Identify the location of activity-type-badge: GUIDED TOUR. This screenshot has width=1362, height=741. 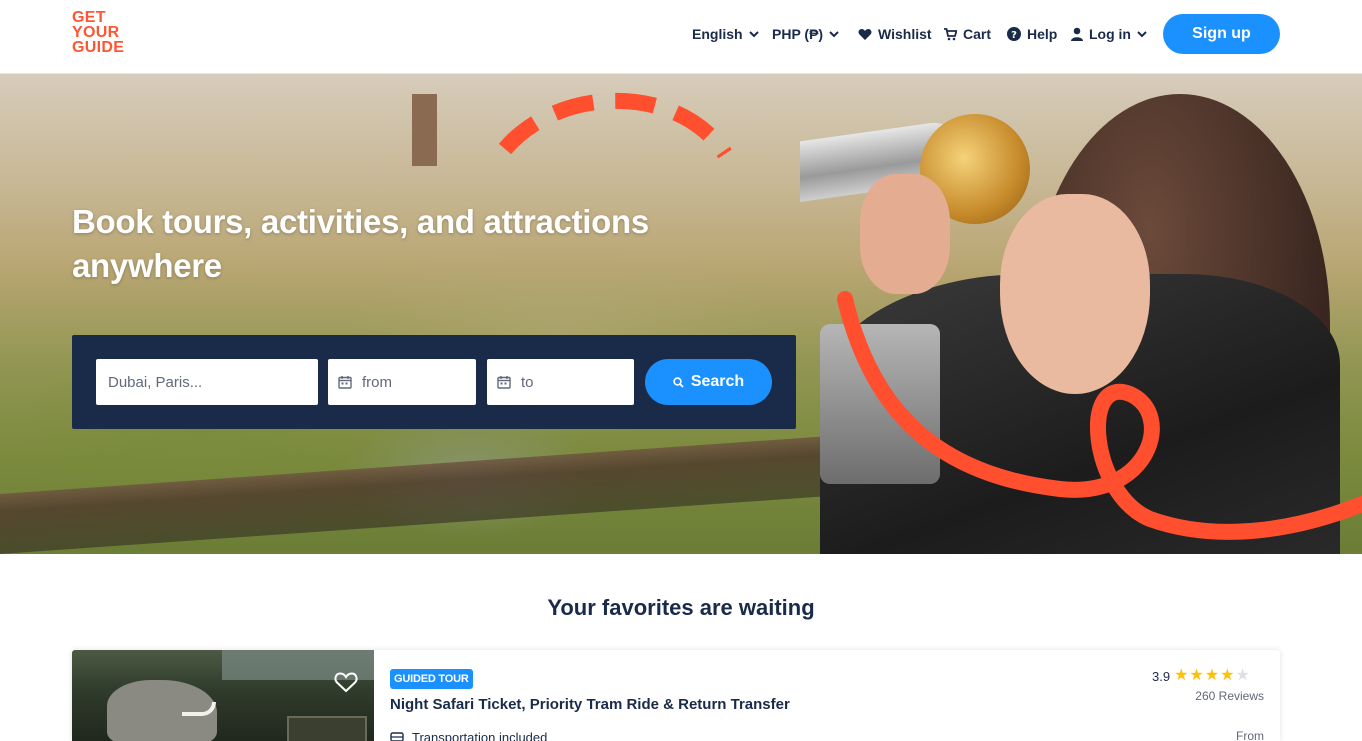
(431, 679).